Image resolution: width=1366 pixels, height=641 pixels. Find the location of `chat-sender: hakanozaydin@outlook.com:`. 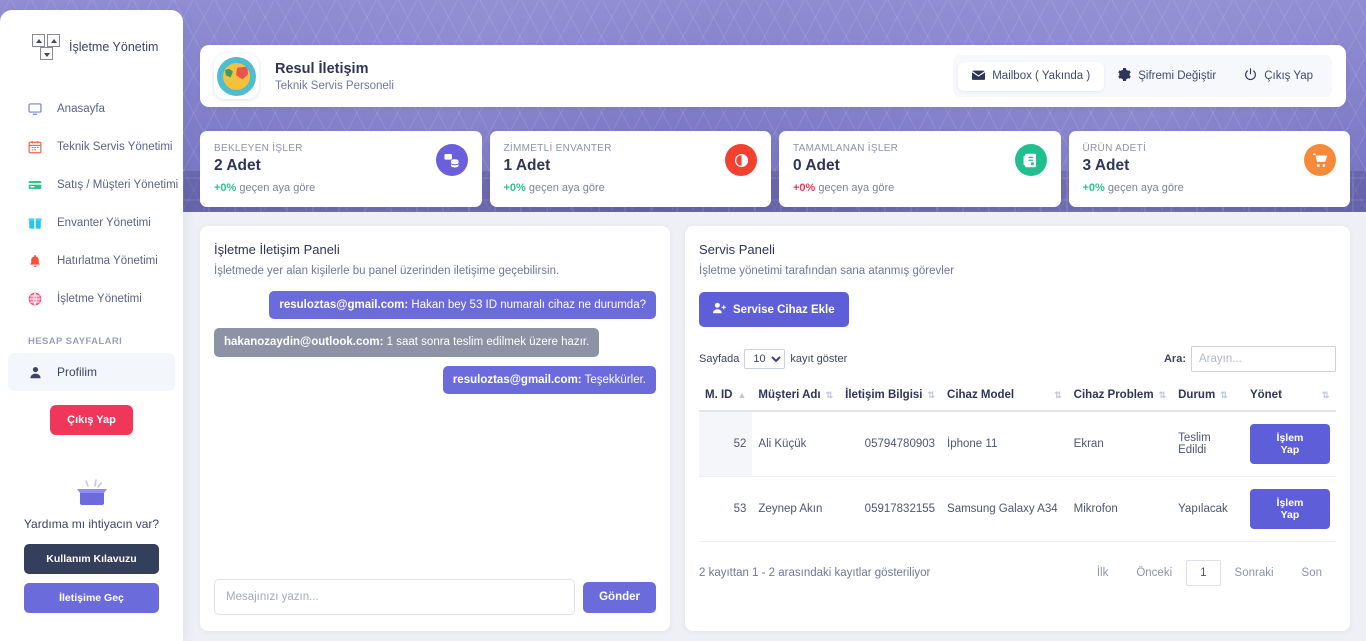

chat-sender: hakanozaydin@outlook.com: is located at coordinates (304, 342).